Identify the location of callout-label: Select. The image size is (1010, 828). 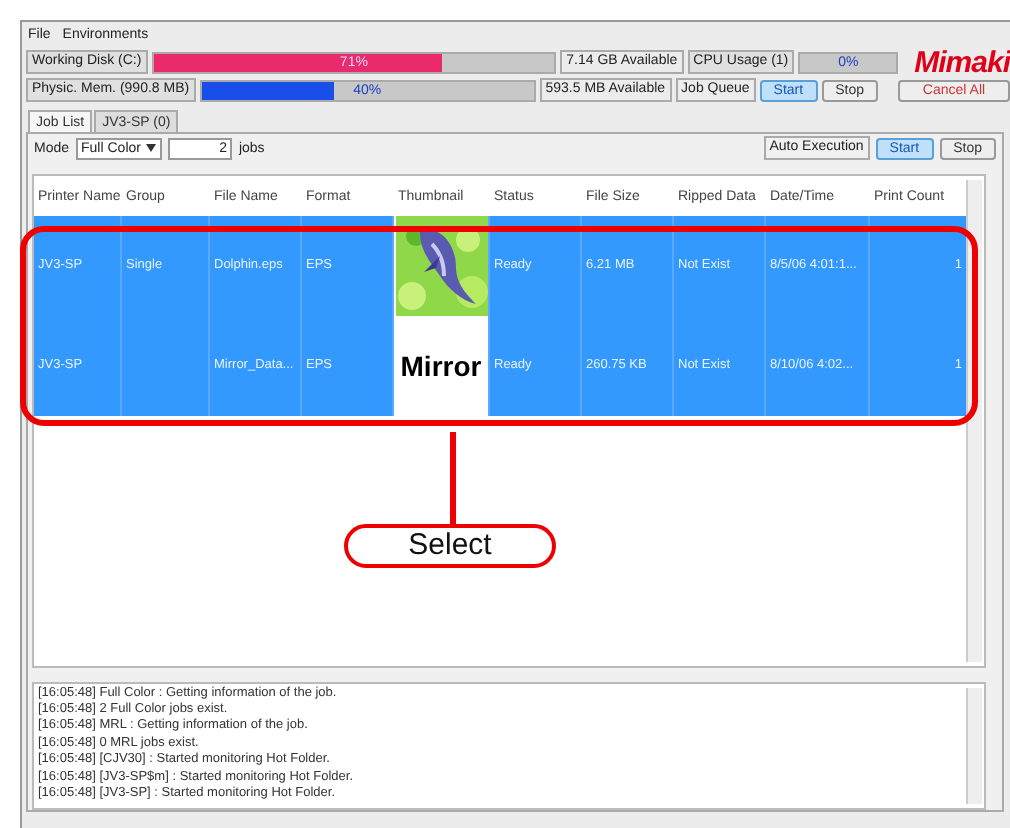
(450, 546).